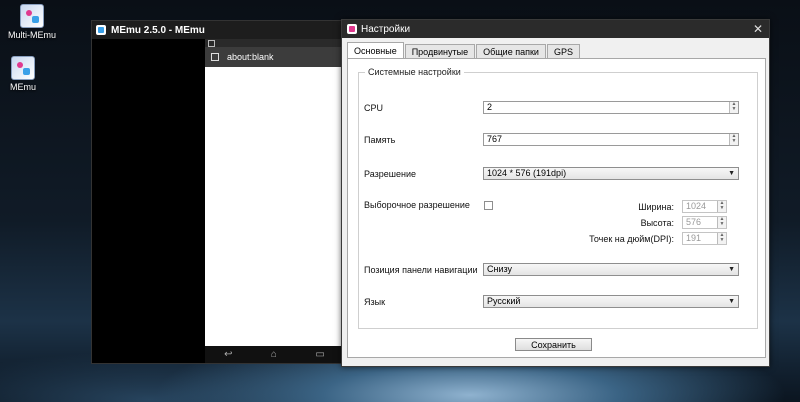  What do you see at coordinates (31, 35) in the screenshot?
I see `desktop-icon-label: Multi-MEmu` at bounding box center [31, 35].